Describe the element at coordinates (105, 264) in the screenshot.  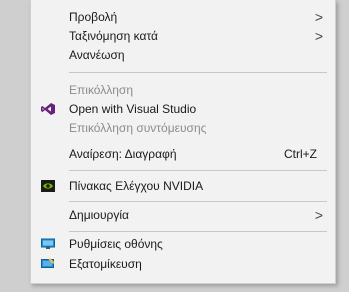
I see `menu-item-label: Εξατομίκευση` at that location.